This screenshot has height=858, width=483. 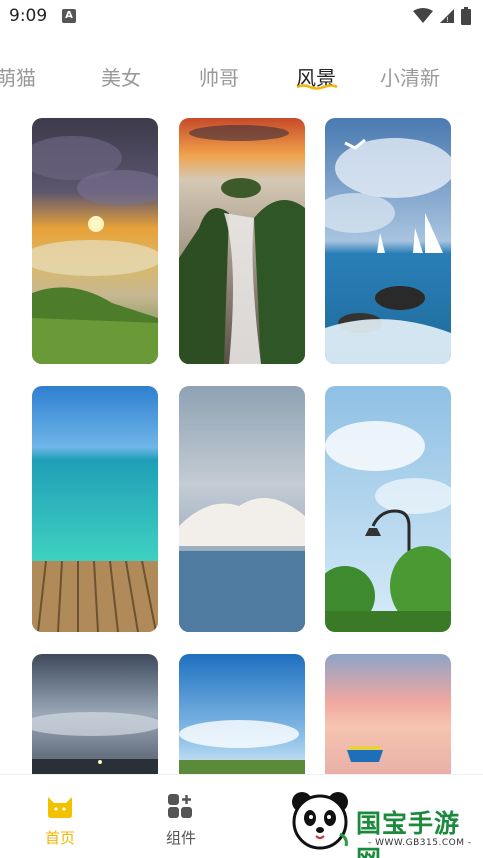 What do you see at coordinates (420, 843) in the screenshot?
I see `watermark-url: - WWW.GB315.COM -` at bounding box center [420, 843].